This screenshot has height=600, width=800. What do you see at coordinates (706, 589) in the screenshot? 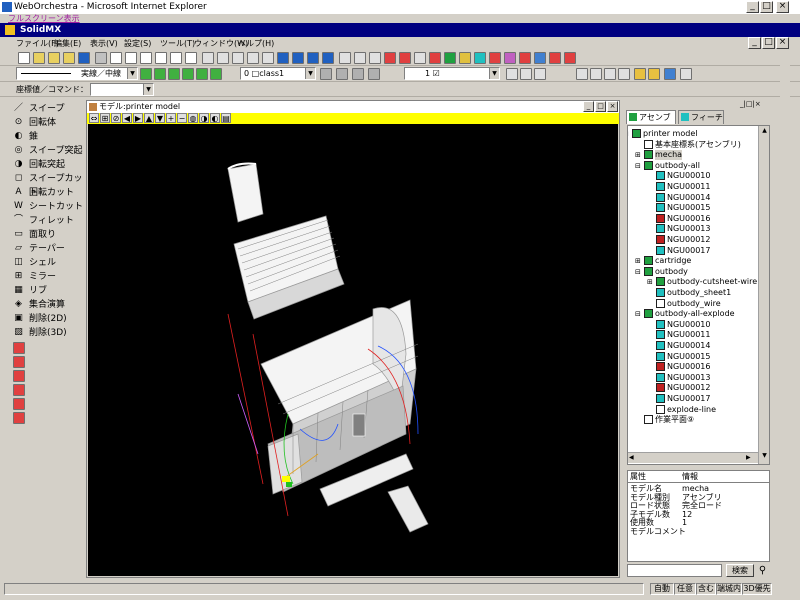
I see `status-include: 含む` at bounding box center [706, 589].